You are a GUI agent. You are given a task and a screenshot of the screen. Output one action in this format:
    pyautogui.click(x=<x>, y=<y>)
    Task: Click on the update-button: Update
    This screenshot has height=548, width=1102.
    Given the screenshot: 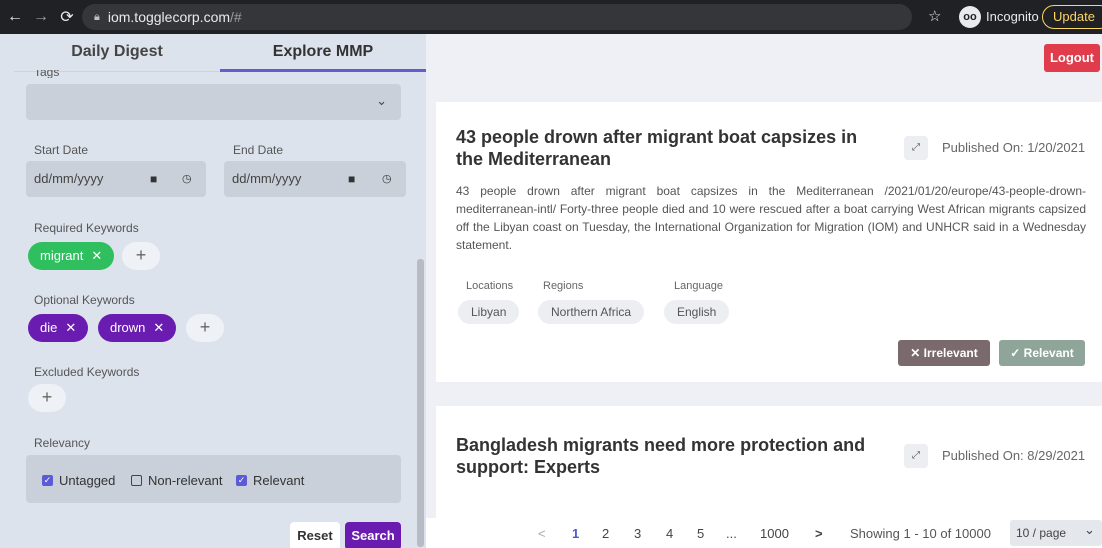 What is the action you would take?
    pyautogui.click(x=1072, y=17)
    